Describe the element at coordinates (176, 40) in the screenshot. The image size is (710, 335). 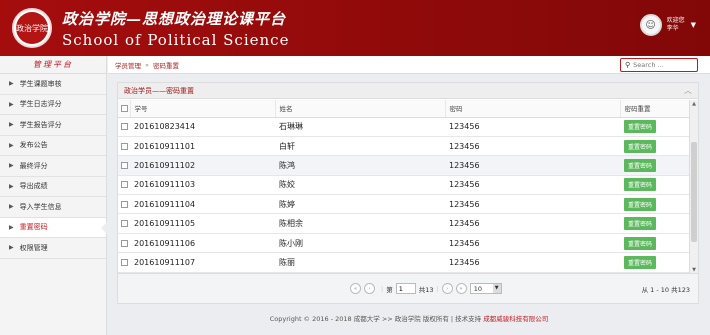
I see `site-title-en: School of Political Science` at that location.